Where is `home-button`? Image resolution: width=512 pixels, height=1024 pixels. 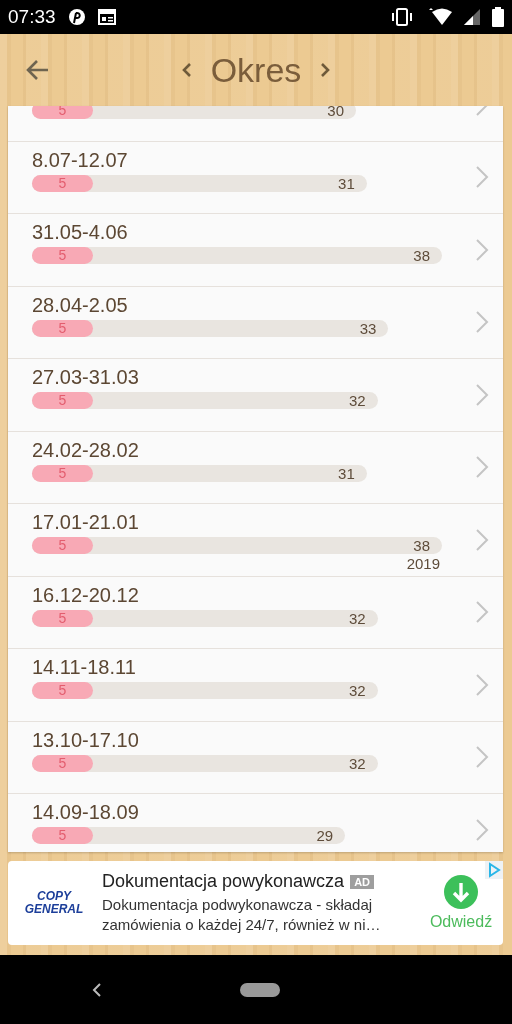 home-button is located at coordinates (260, 989).